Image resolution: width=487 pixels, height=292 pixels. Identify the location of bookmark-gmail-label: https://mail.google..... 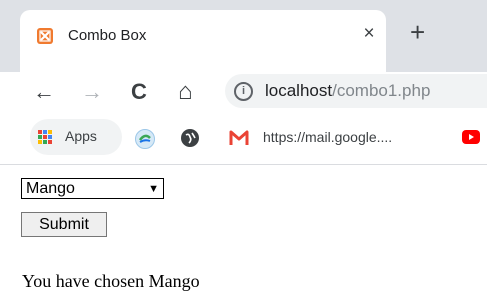
(327, 137).